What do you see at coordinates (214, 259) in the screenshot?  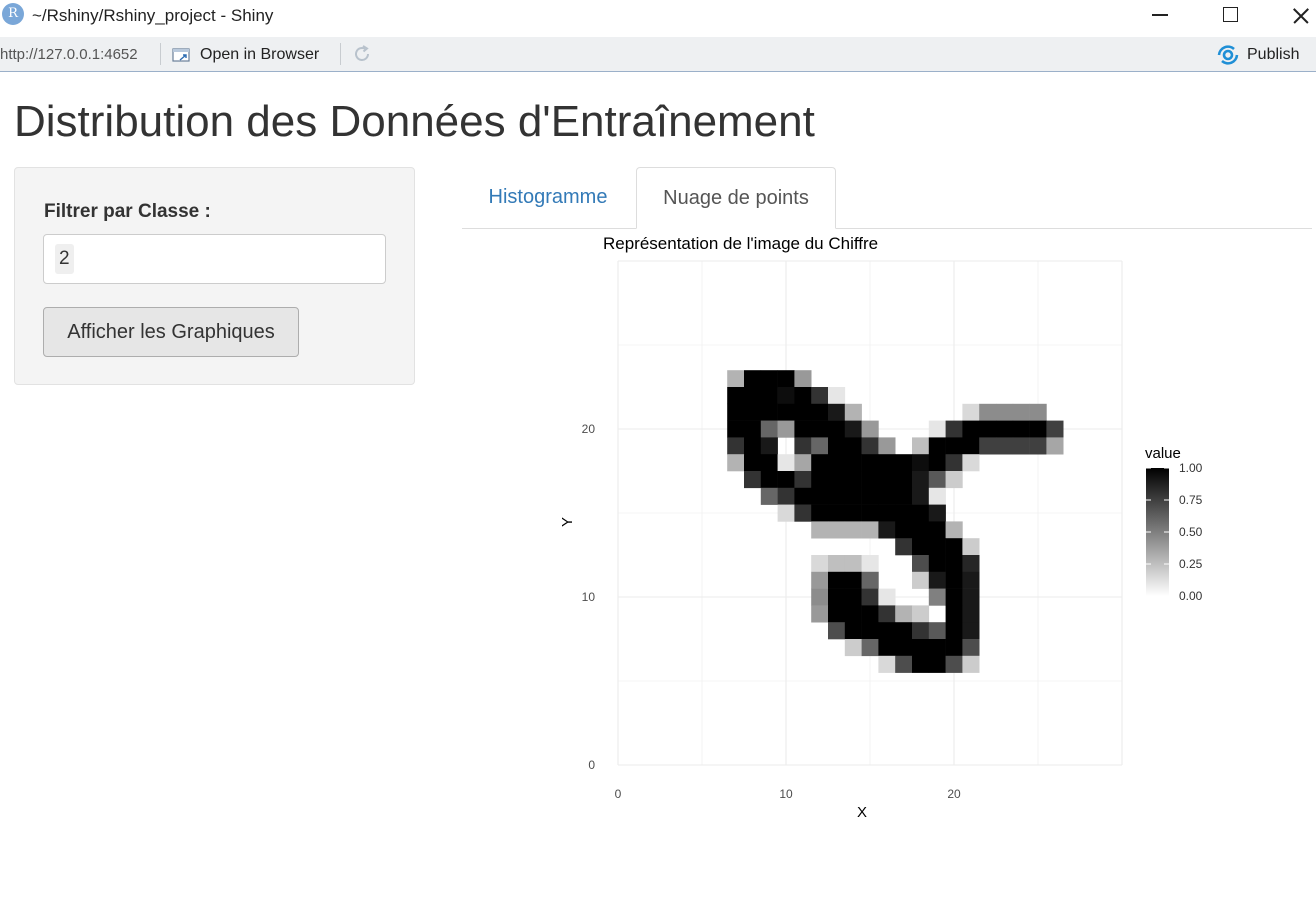 I see `class-select-input: 2` at bounding box center [214, 259].